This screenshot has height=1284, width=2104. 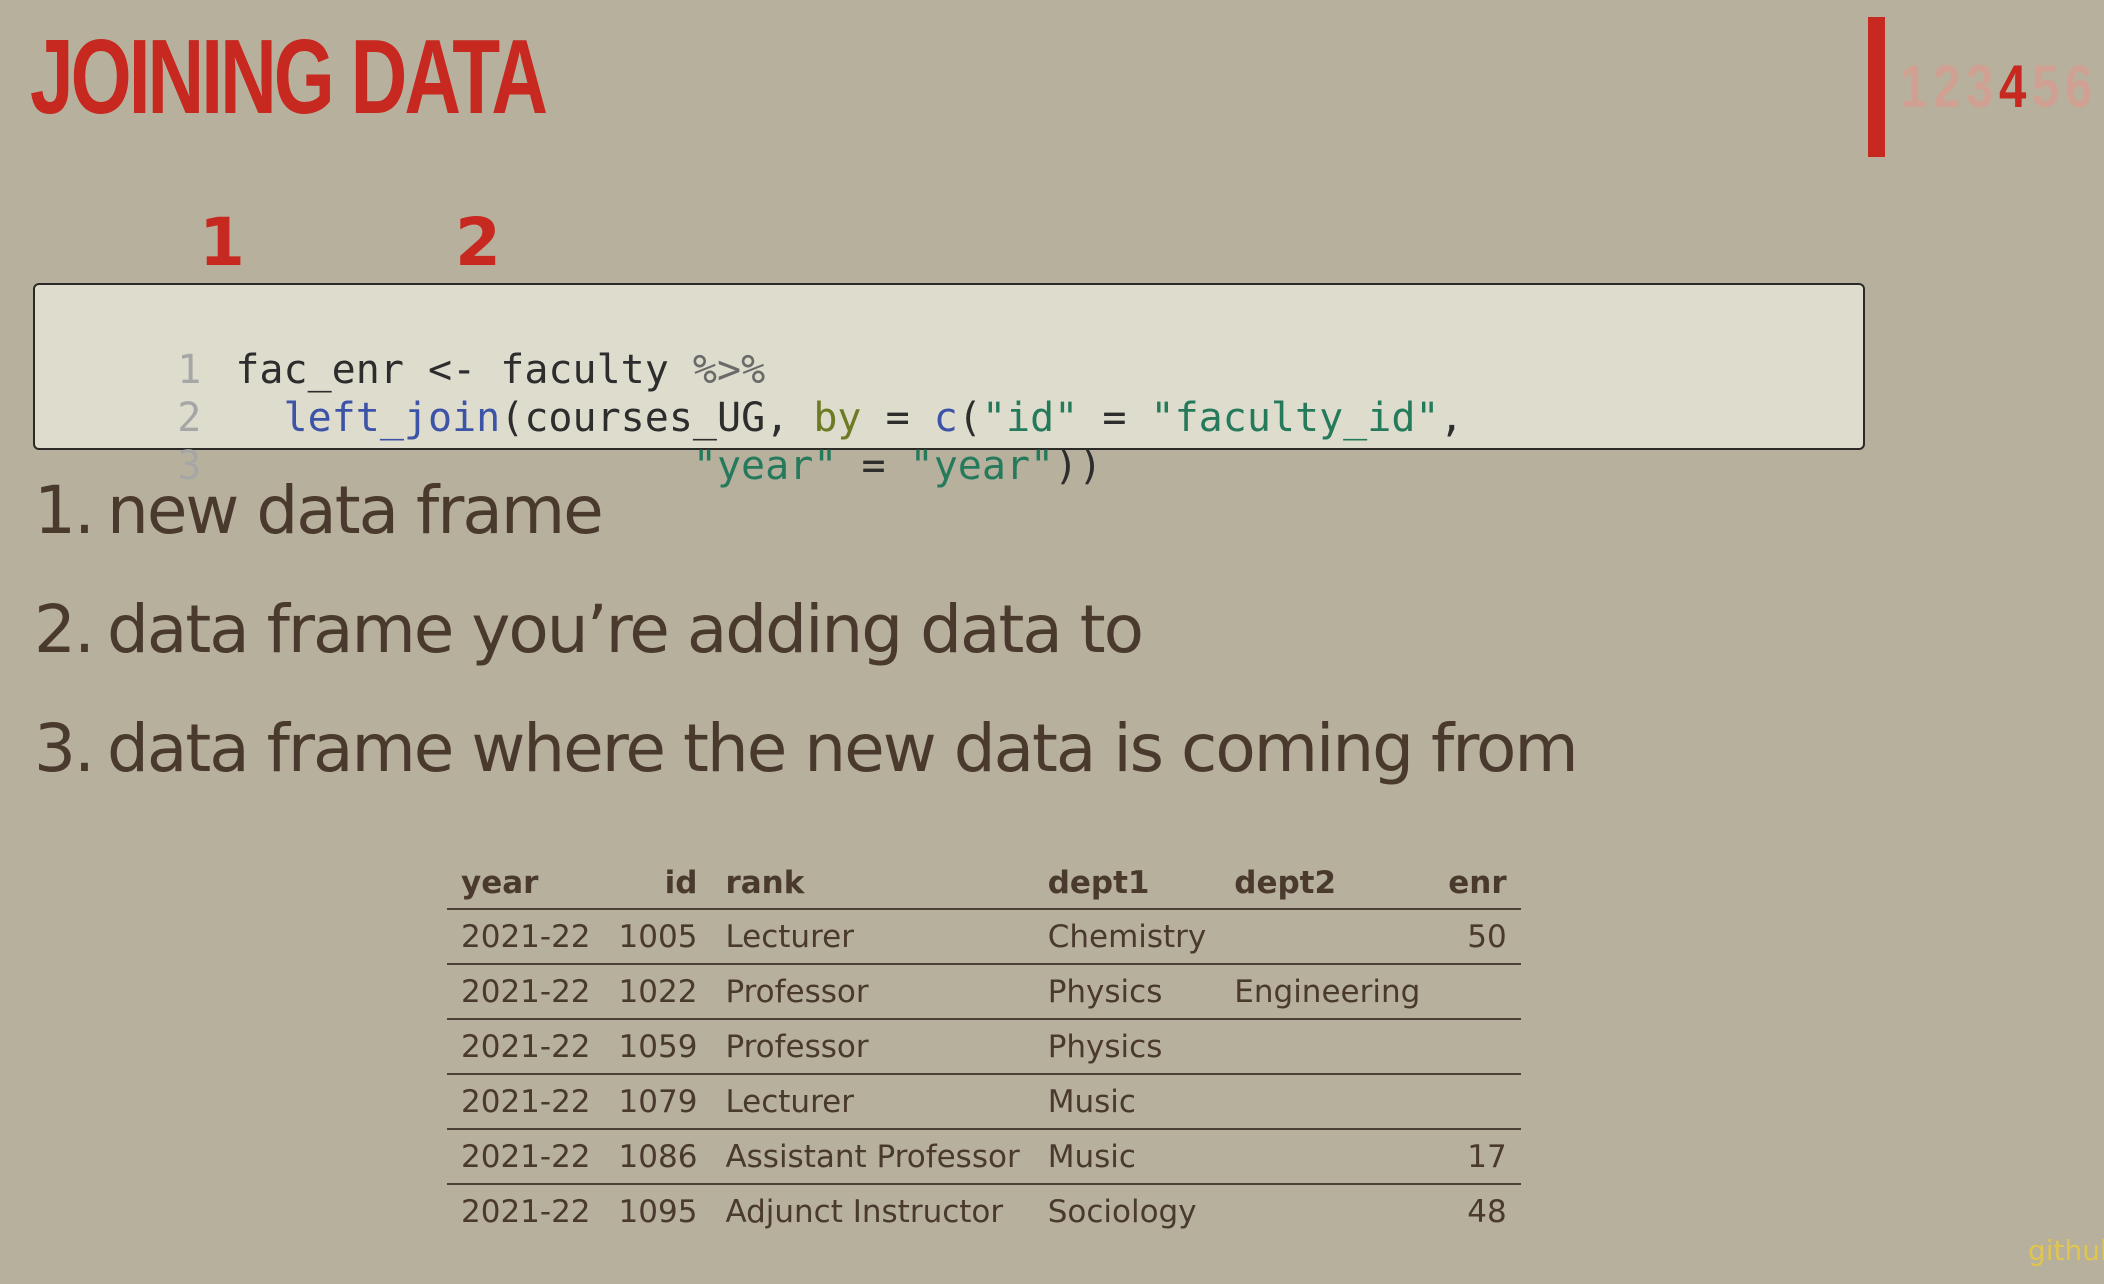 What do you see at coordinates (568, 441) in the screenshot?
I see `code-line: 3 "year" = "year"))` at bounding box center [568, 441].